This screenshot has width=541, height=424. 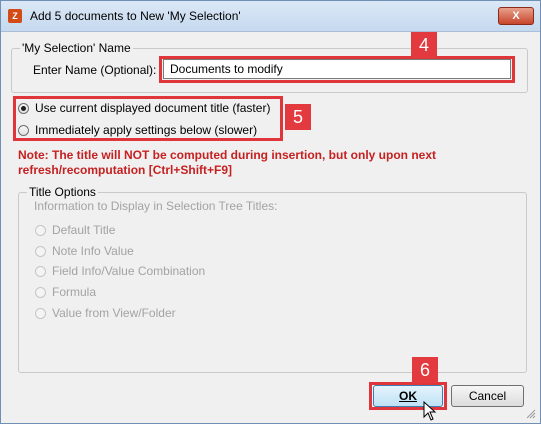 I want to click on option-field-info-value: Field Info/Value Combination, so click(x=120, y=271).